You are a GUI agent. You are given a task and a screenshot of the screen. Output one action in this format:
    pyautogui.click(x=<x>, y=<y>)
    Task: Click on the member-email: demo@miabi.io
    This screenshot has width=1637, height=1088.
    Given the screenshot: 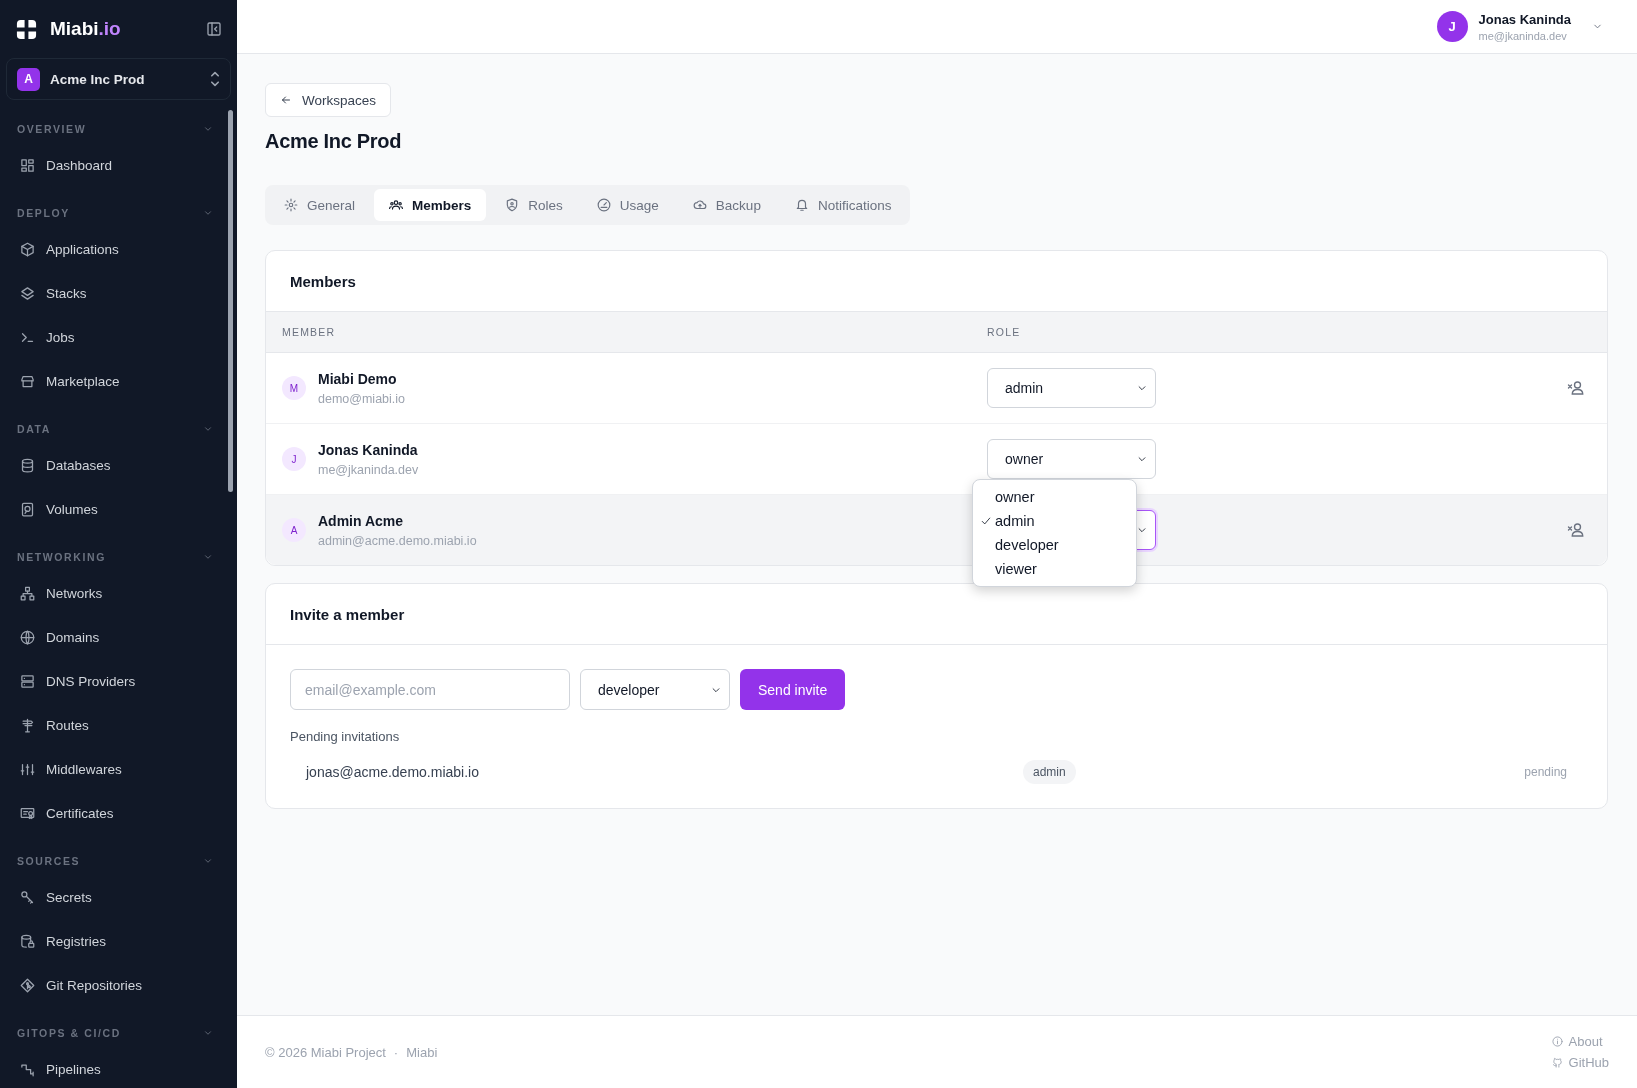 What is the action you would take?
    pyautogui.click(x=362, y=398)
    